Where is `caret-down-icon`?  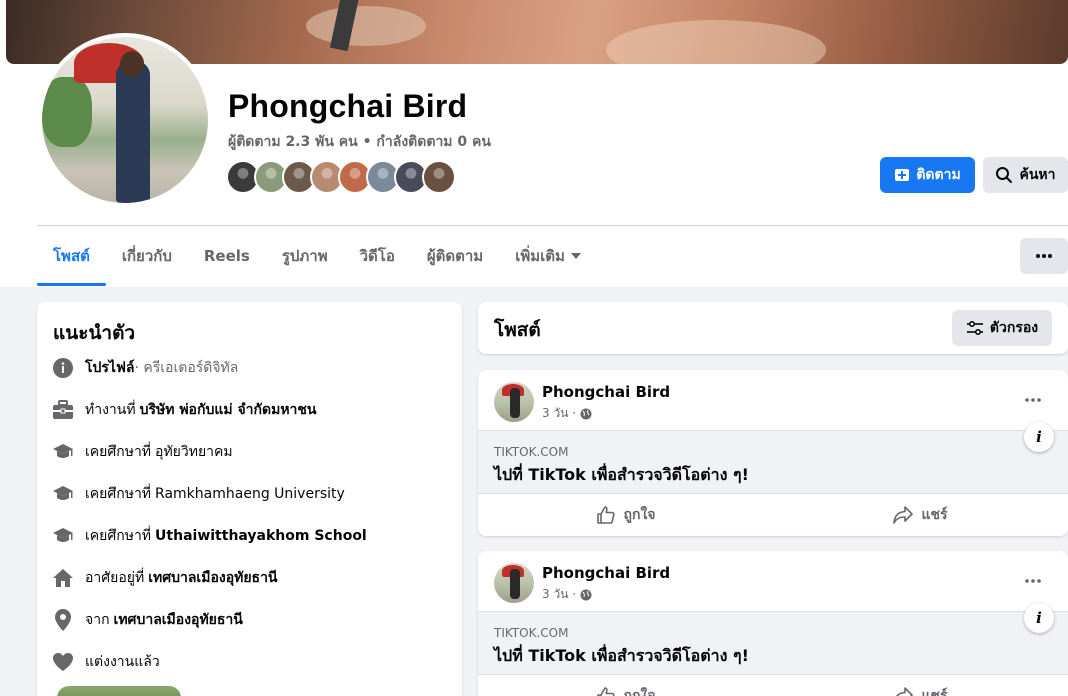
caret-down-icon is located at coordinates (575, 256).